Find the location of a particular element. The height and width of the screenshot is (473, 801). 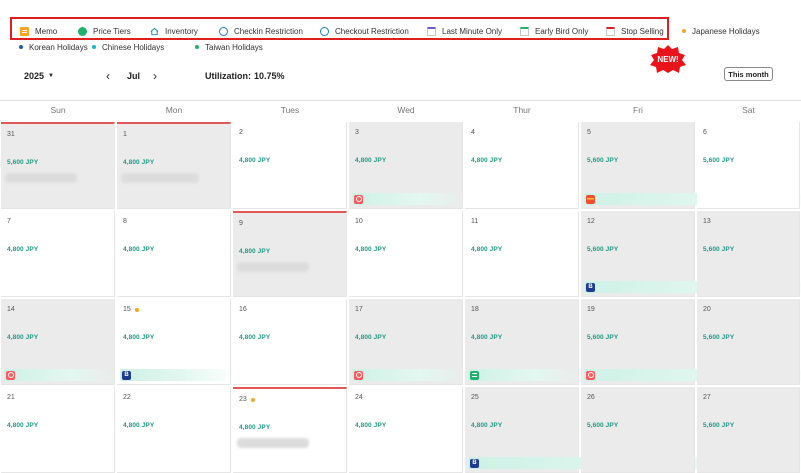

day-number-text: 31 is located at coordinates (11, 134).